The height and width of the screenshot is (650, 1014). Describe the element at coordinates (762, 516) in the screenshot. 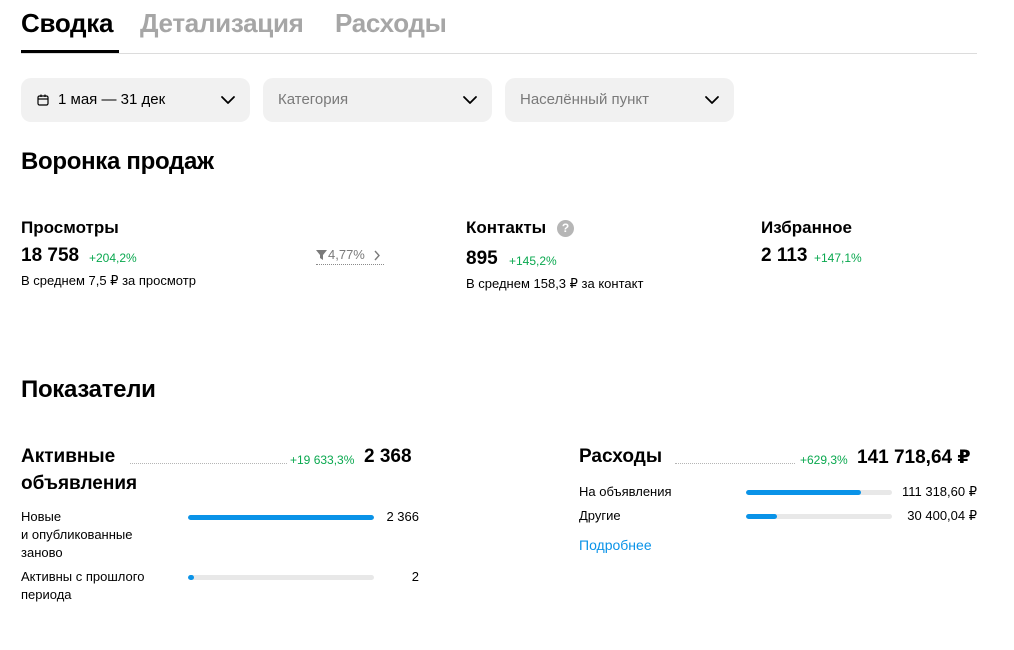

I see `bar-fill-other` at that location.